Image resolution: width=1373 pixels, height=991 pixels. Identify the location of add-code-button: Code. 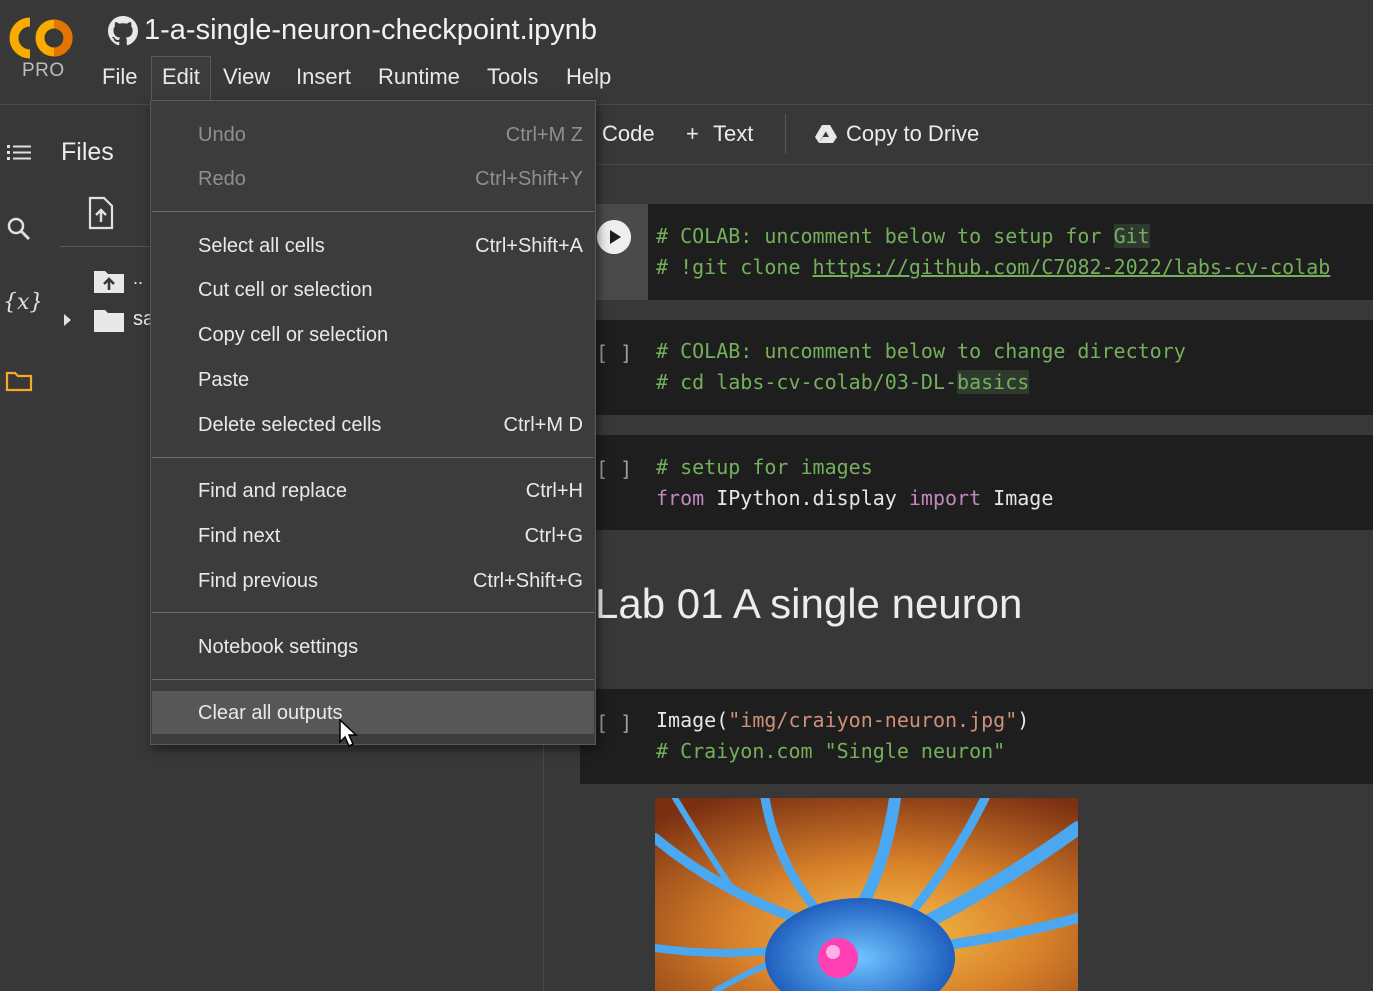
(628, 134).